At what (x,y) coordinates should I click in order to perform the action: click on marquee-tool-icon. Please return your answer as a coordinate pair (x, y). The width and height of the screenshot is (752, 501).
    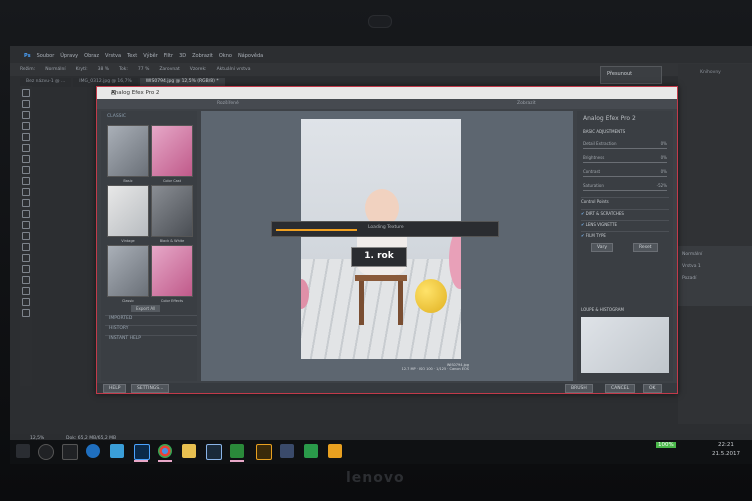
    Looking at the image, I should click on (26, 104).